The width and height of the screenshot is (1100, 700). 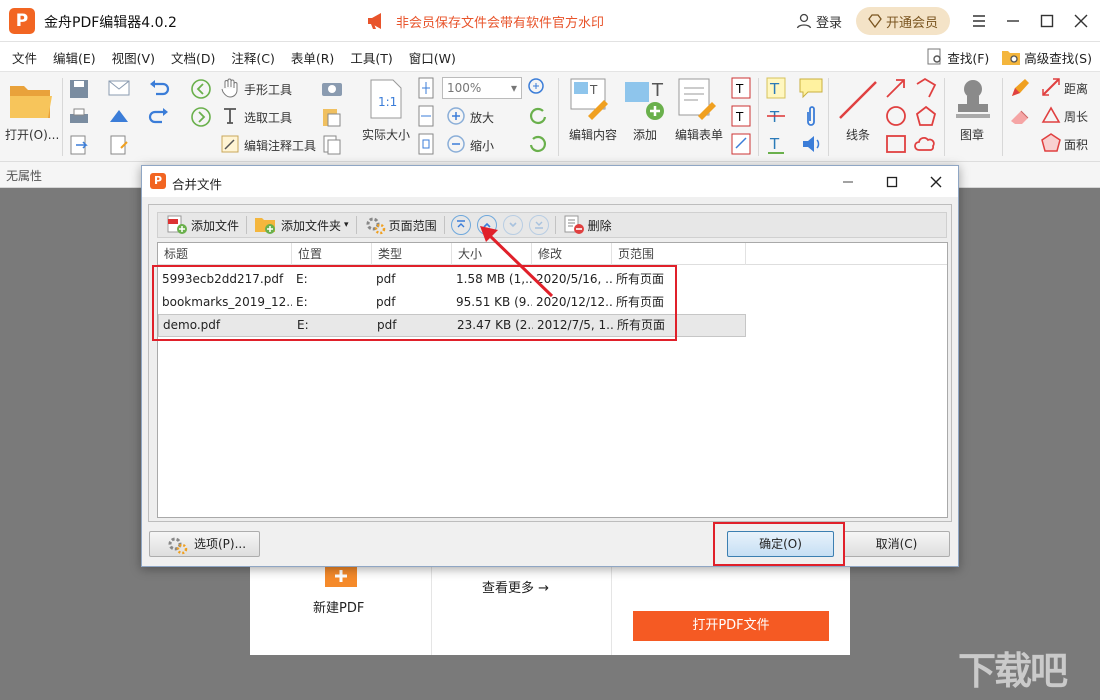 I want to click on zoom-select: 100% ▾, so click(x=482, y=88).